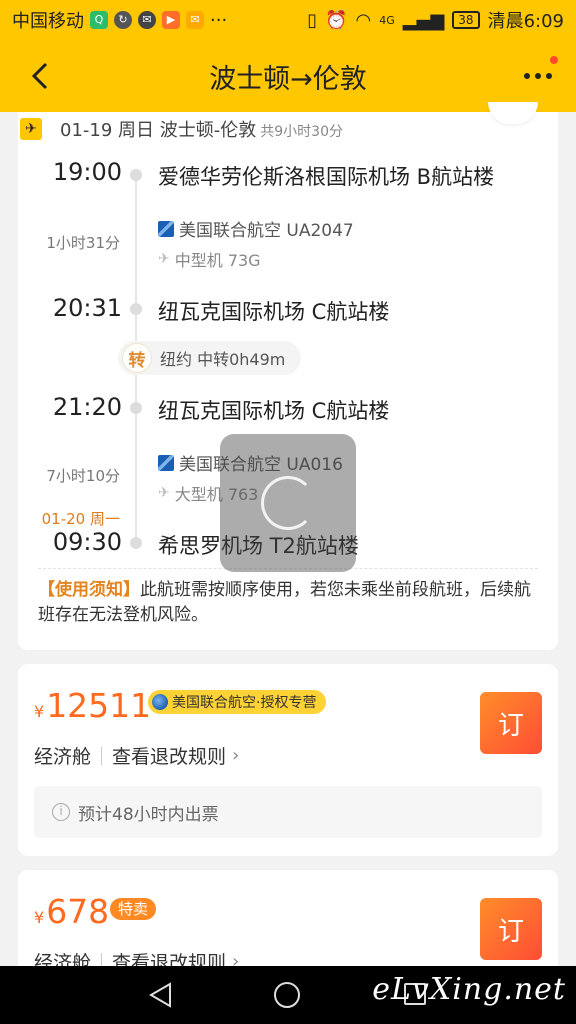 The width and height of the screenshot is (576, 1024). What do you see at coordinates (169, 755) in the screenshot?
I see `refund-rules-link: 查看退改规则` at bounding box center [169, 755].